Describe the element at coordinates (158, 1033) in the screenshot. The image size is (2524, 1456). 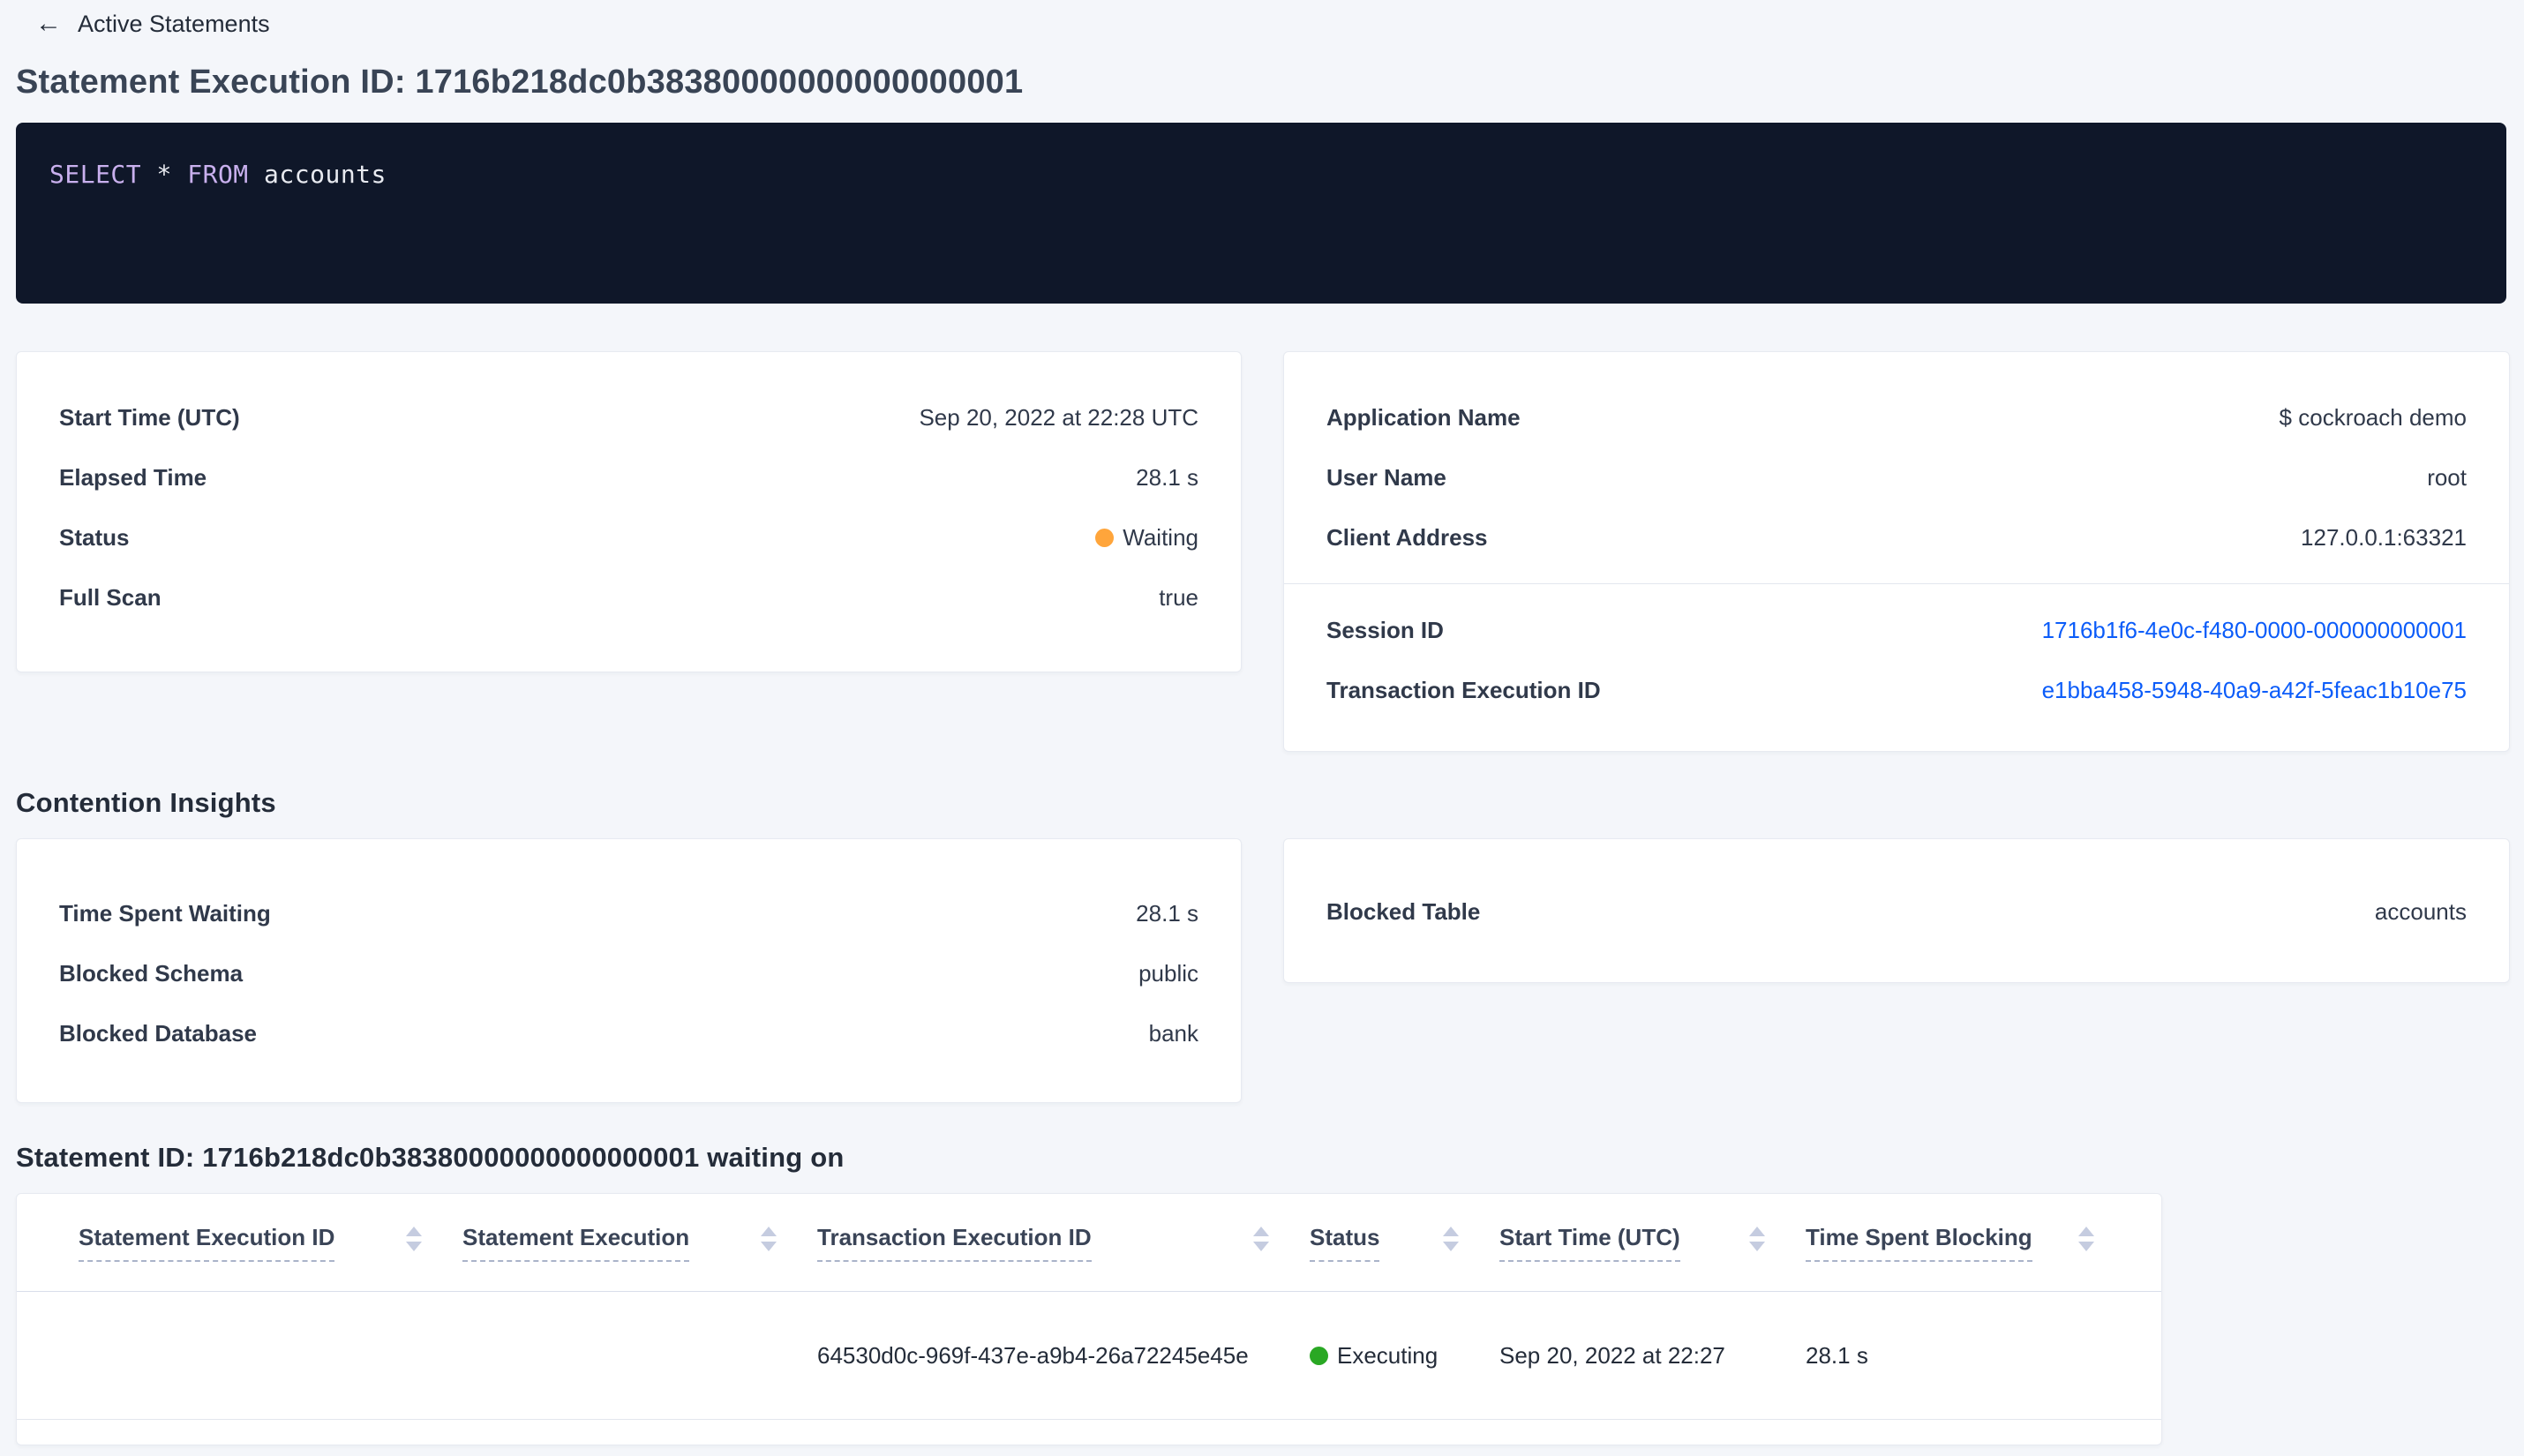
I see `blocked-database-label: Blocked Database` at that location.